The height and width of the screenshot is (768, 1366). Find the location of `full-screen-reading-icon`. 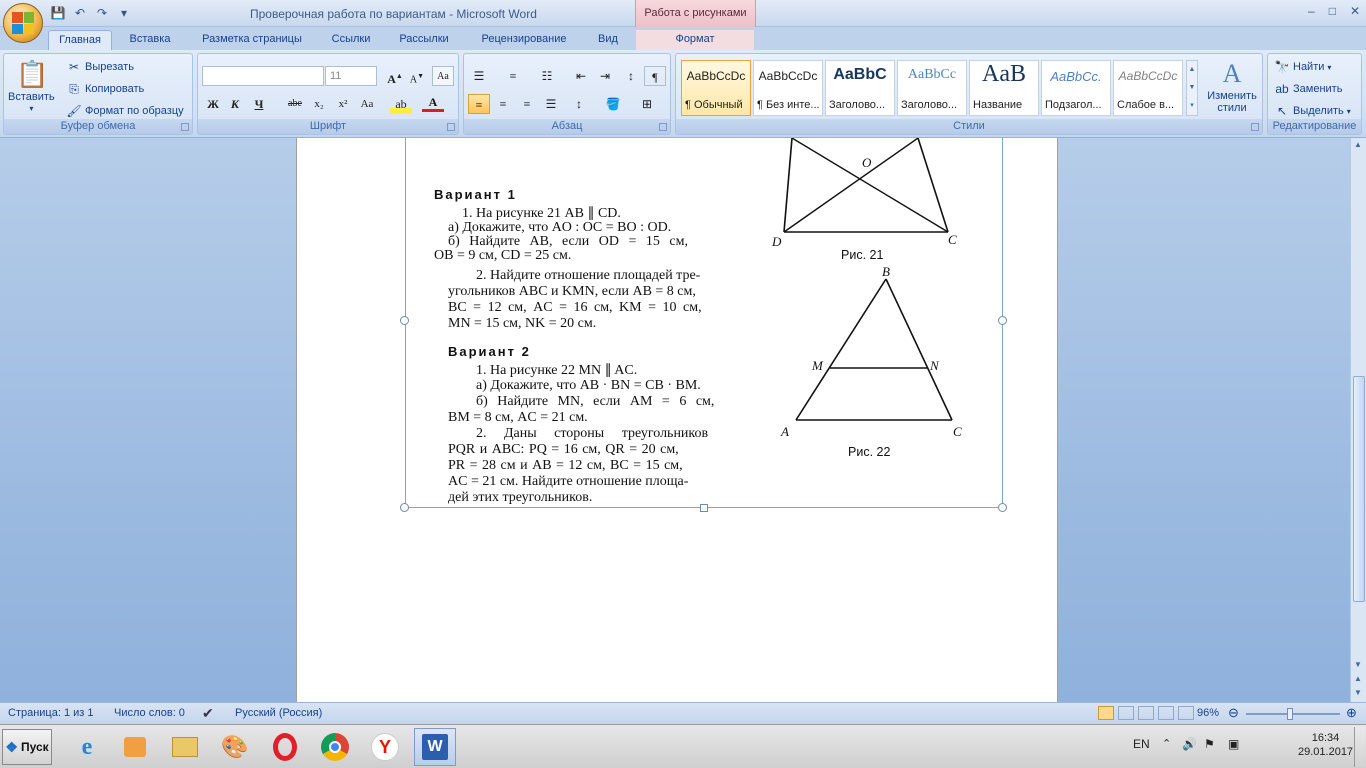

full-screen-reading-icon is located at coordinates (1126, 713).